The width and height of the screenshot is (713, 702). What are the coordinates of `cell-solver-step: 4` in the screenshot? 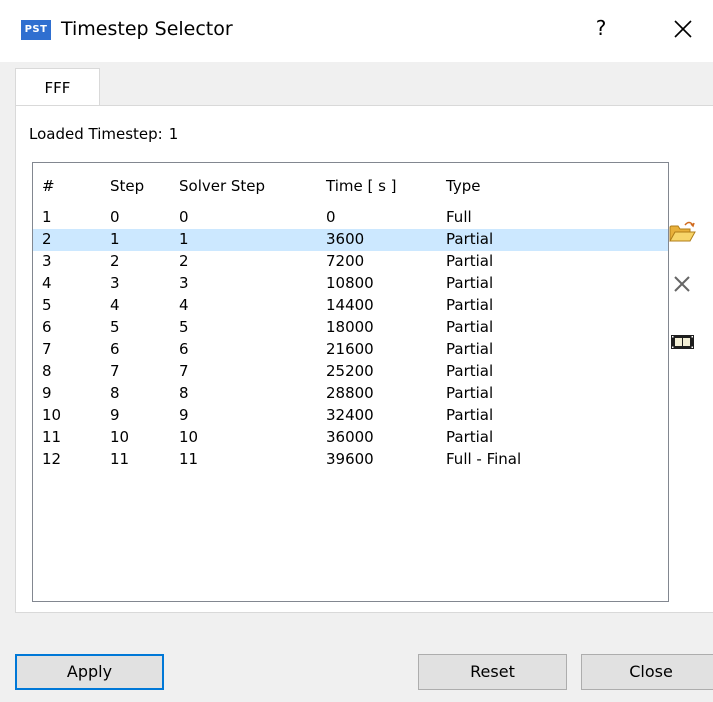 It's located at (184, 305).